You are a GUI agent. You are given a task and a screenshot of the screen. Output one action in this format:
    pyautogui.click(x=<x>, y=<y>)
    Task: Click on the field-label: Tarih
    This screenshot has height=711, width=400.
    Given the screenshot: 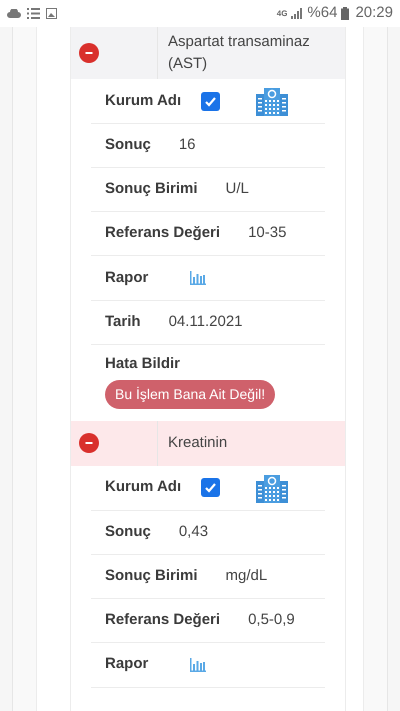 What is the action you would take?
    pyautogui.click(x=123, y=322)
    